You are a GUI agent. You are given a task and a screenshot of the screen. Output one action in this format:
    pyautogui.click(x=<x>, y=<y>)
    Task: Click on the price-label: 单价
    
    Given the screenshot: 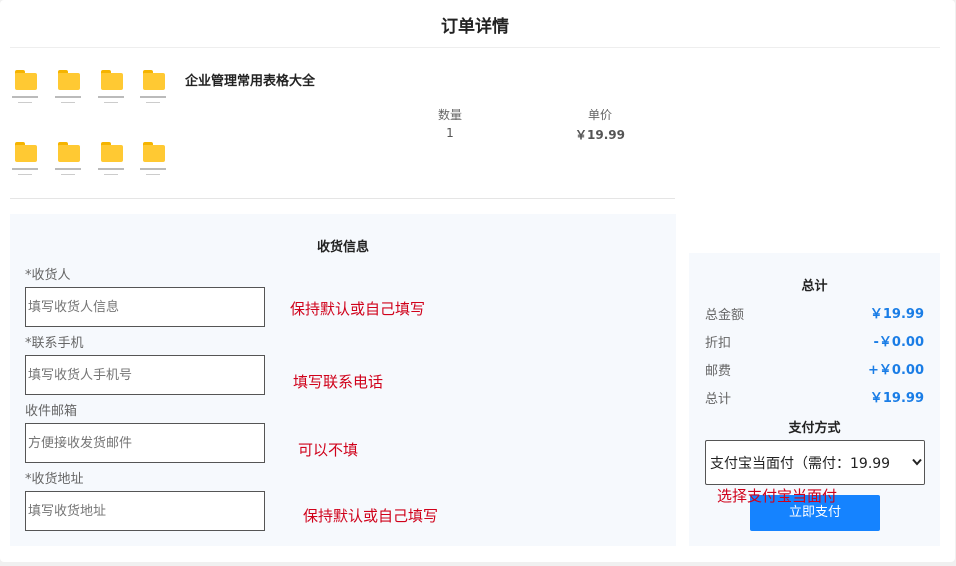 What is the action you would take?
    pyautogui.click(x=599, y=115)
    